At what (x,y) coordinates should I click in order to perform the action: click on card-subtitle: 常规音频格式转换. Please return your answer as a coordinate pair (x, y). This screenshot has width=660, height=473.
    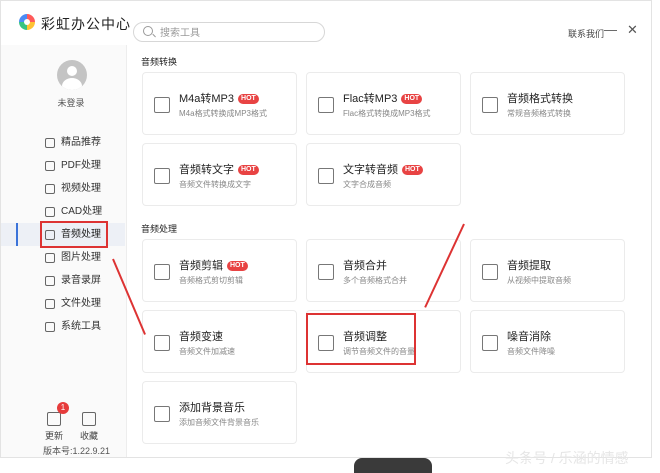
    Looking at the image, I should click on (539, 113).